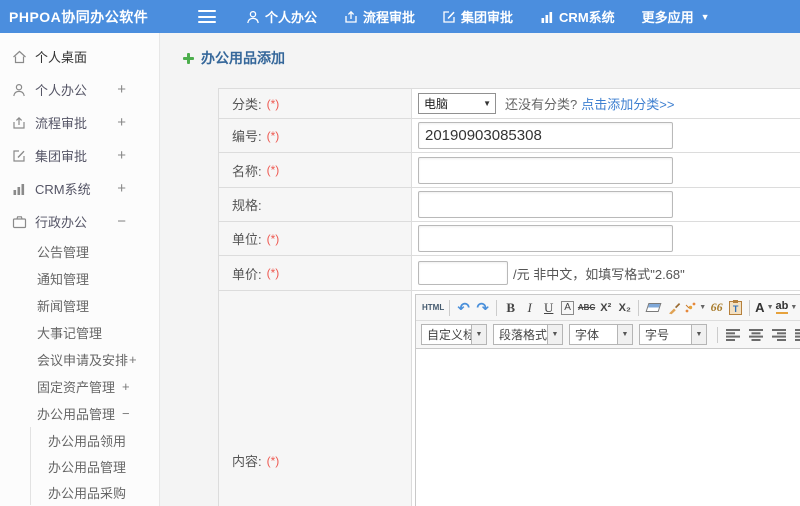 The image size is (800, 506). Describe the element at coordinates (19, 189) in the screenshot. I see `bar-chart-icon` at that location.